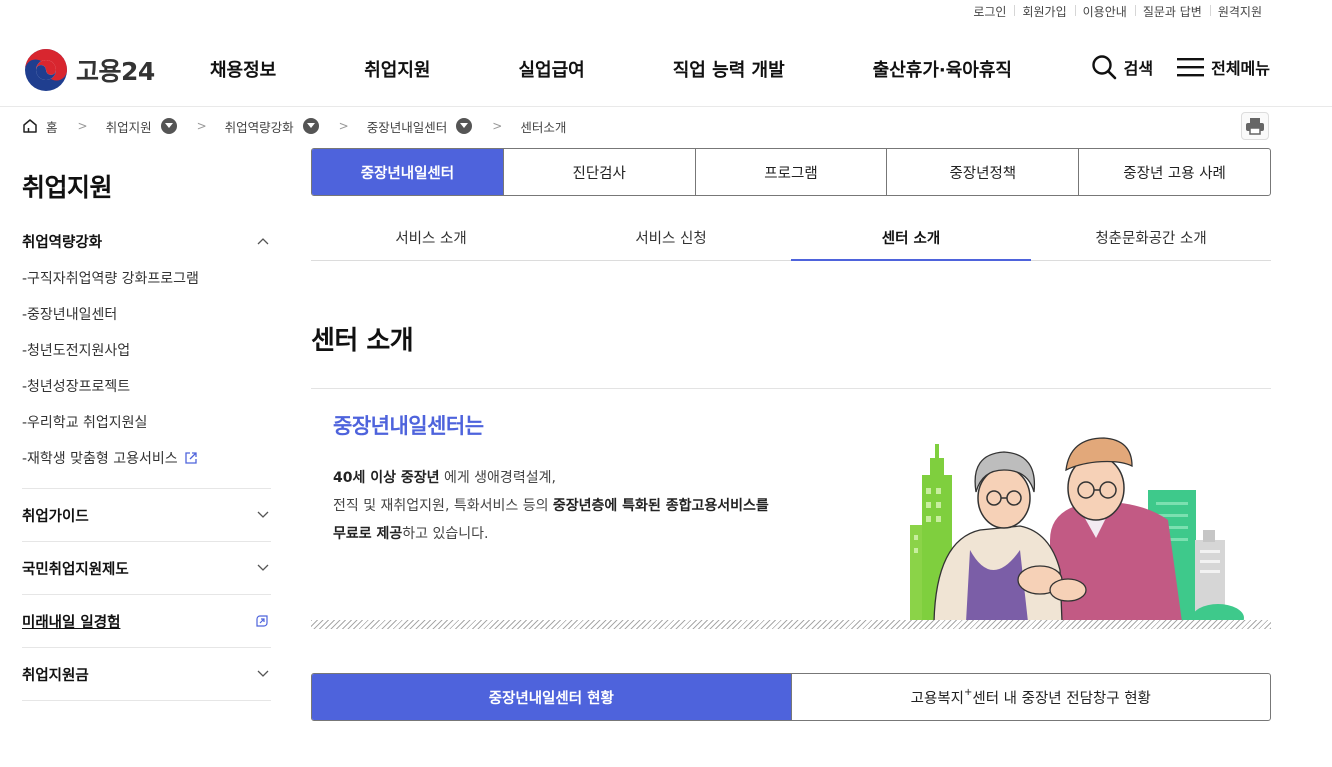 The image size is (1332, 767). Describe the element at coordinates (942, 69) in the screenshot. I see `nav-parental-leave: 출산휴가·육아휴직` at that location.